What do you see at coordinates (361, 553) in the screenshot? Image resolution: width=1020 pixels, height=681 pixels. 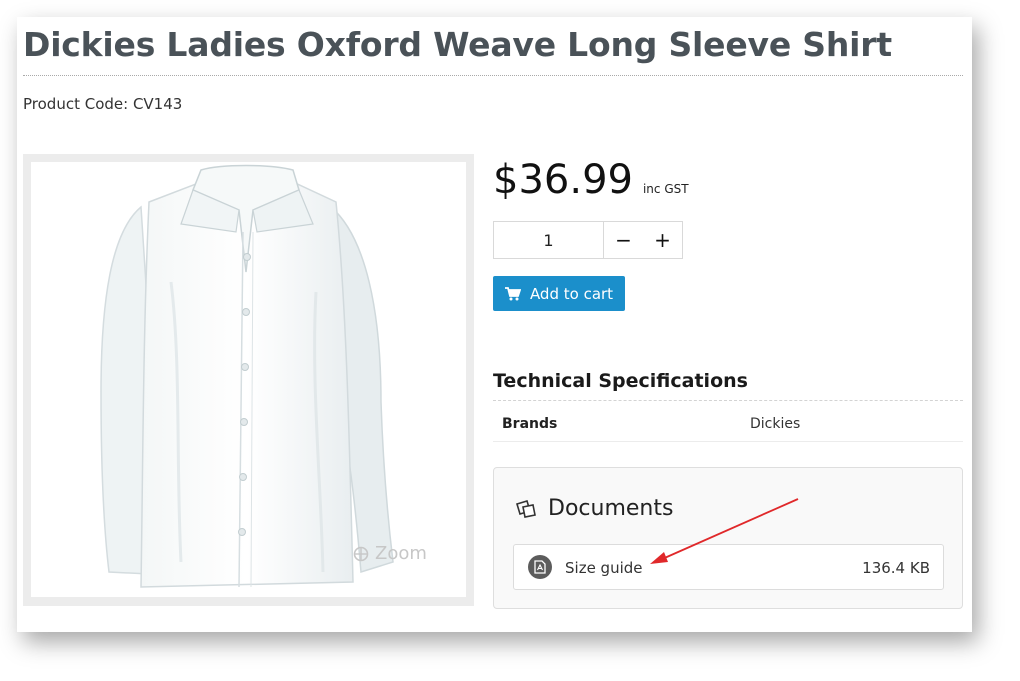 I see `zoom-icon` at bounding box center [361, 553].